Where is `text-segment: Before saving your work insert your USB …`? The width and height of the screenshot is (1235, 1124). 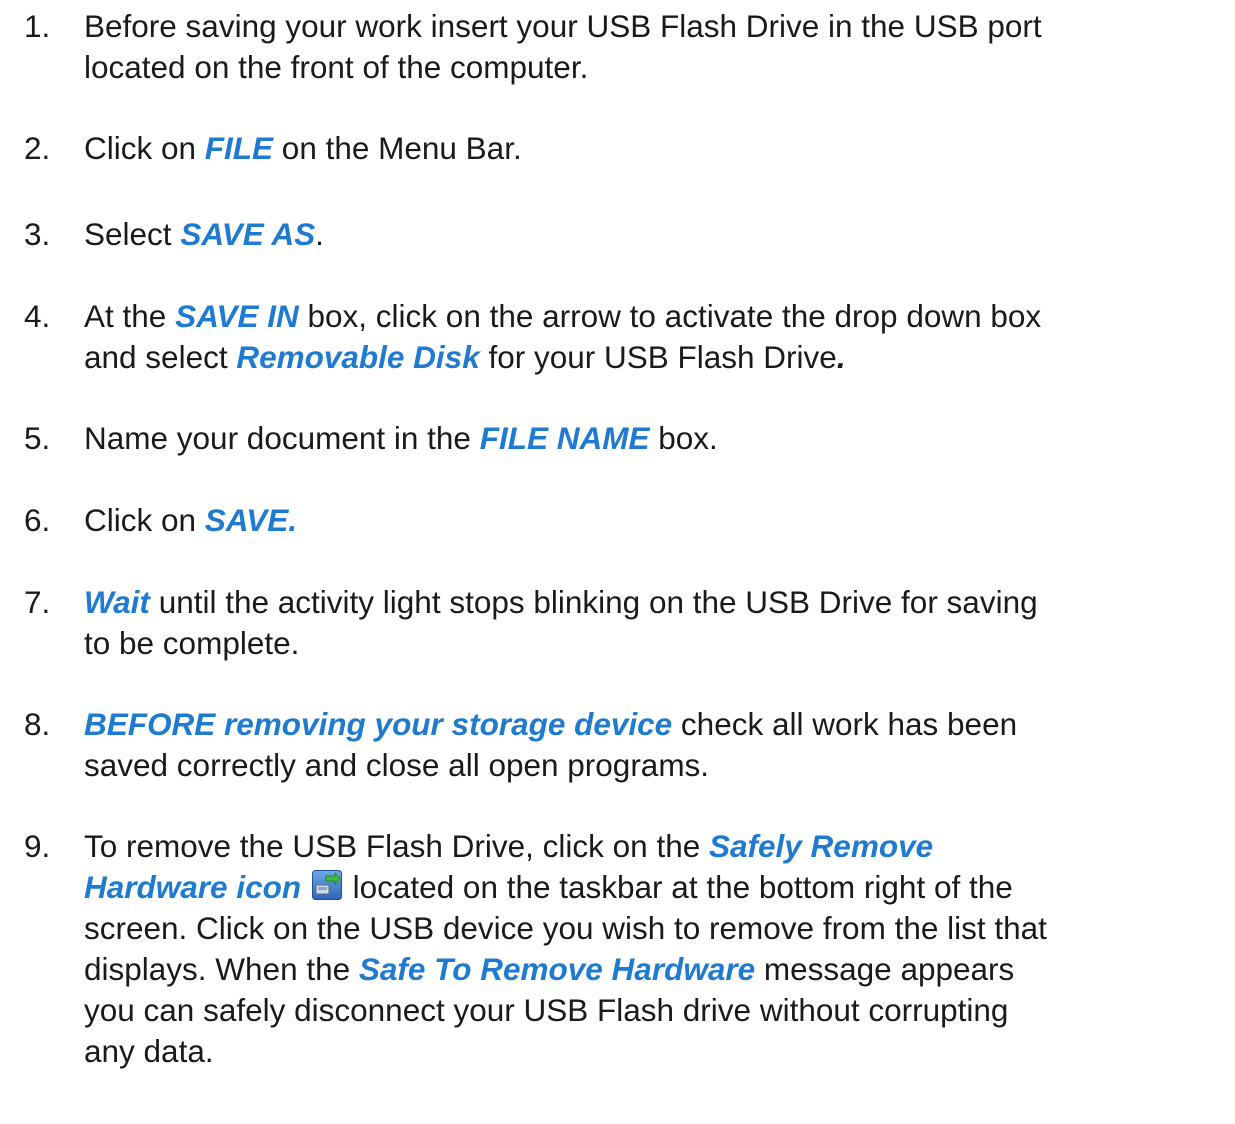
text-segment: Before saving your work insert your USB … is located at coordinates (563, 26).